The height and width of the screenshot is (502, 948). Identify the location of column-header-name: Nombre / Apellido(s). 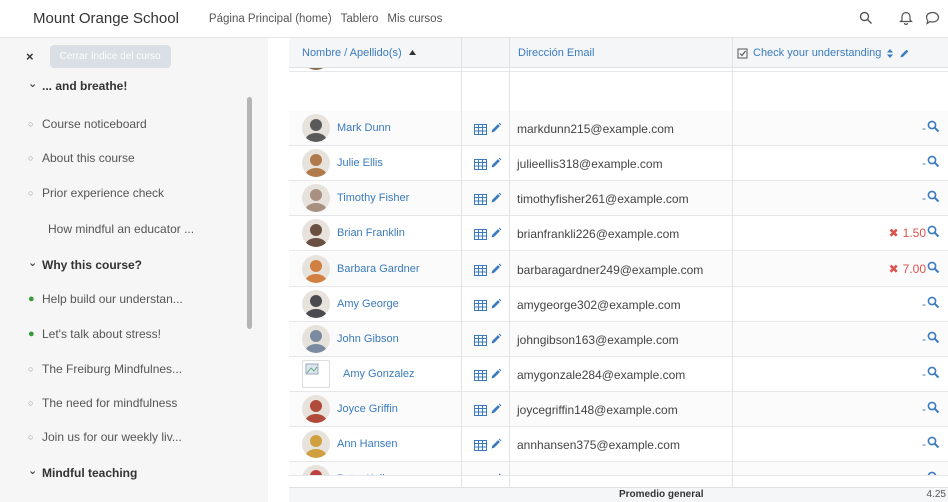
(359, 53).